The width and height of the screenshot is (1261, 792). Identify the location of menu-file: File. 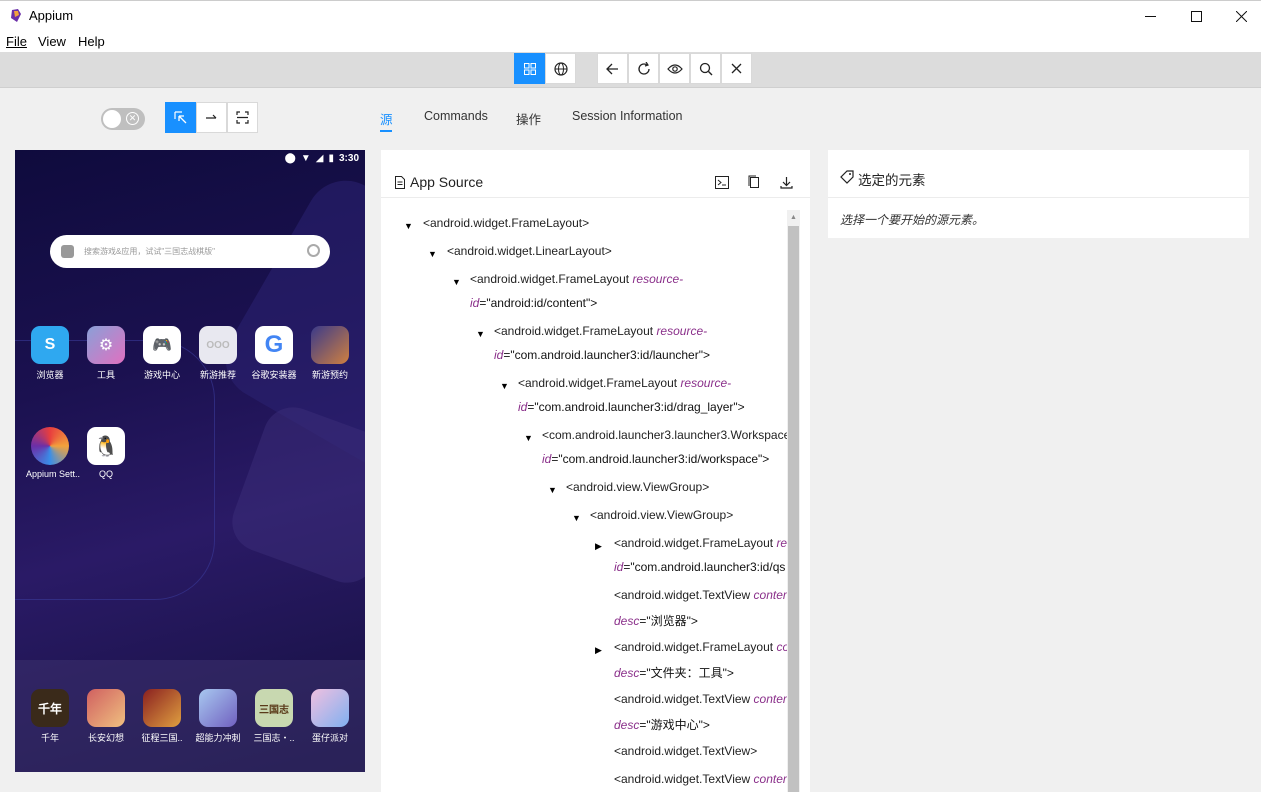
(16, 41).